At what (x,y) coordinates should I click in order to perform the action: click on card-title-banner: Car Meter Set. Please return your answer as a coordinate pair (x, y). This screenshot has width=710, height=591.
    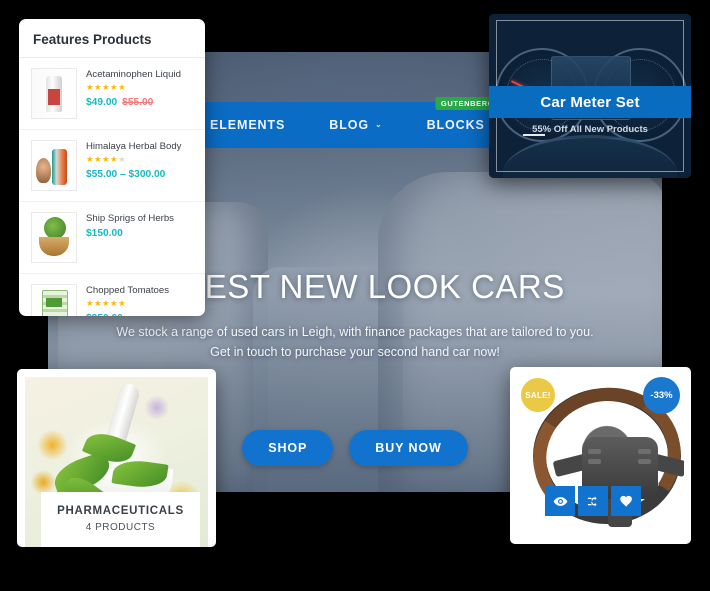
    Looking at the image, I should click on (590, 102).